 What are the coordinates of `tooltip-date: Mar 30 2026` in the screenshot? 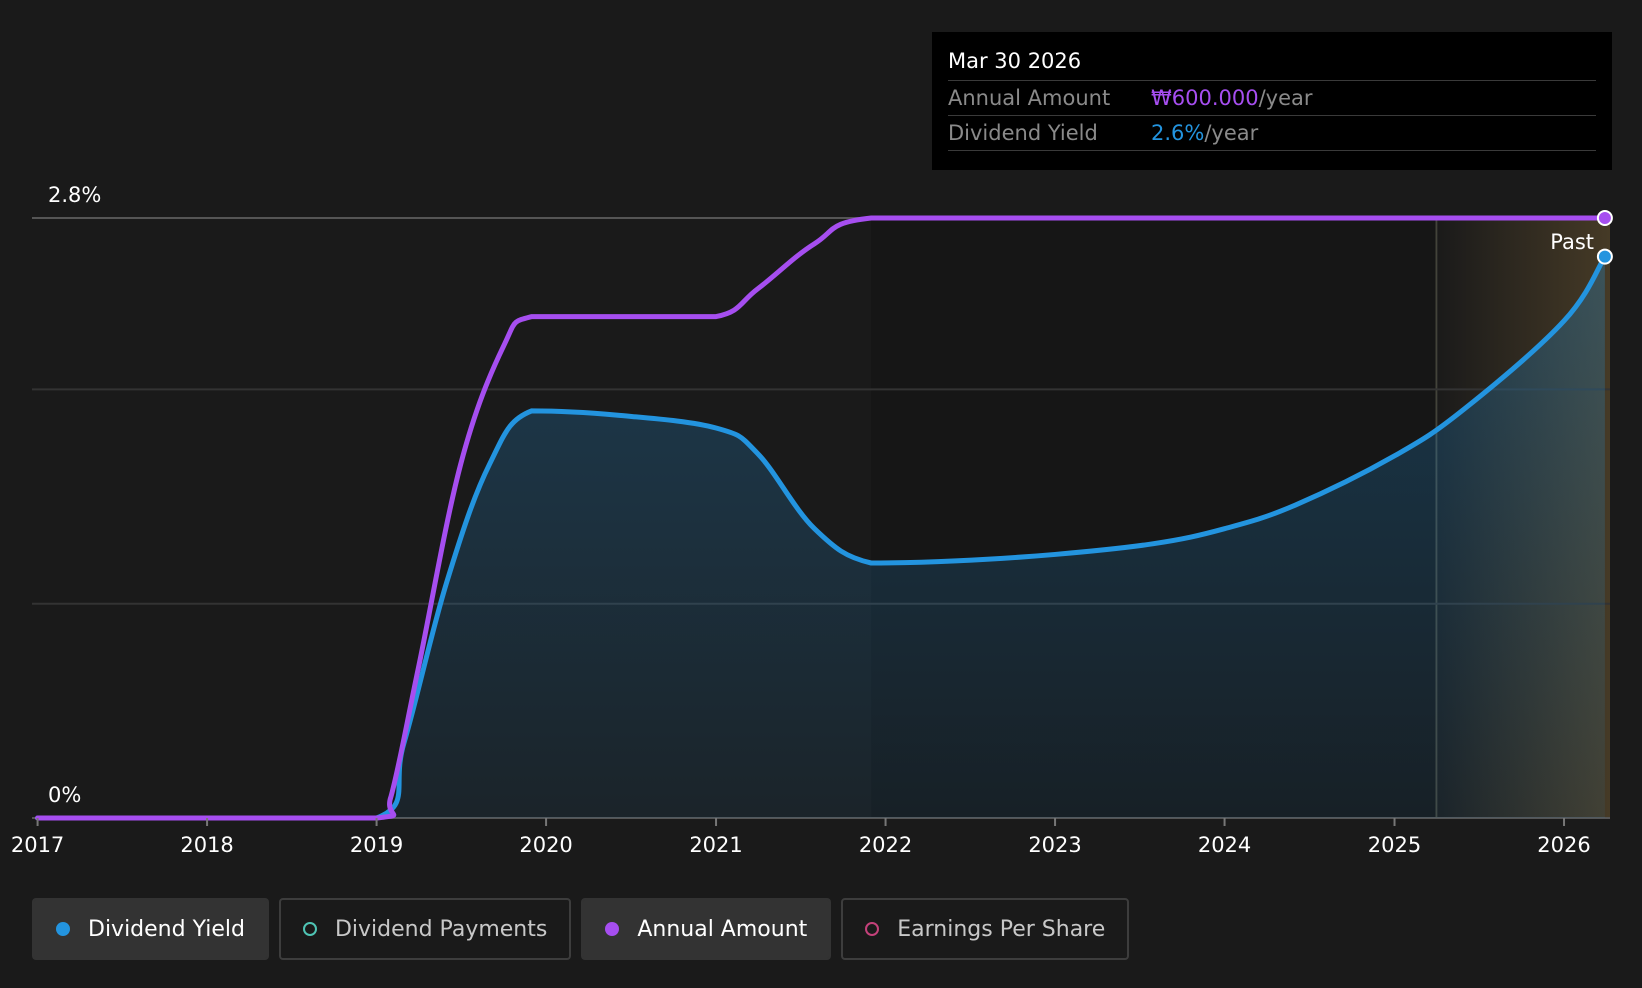 It's located at (1272, 63).